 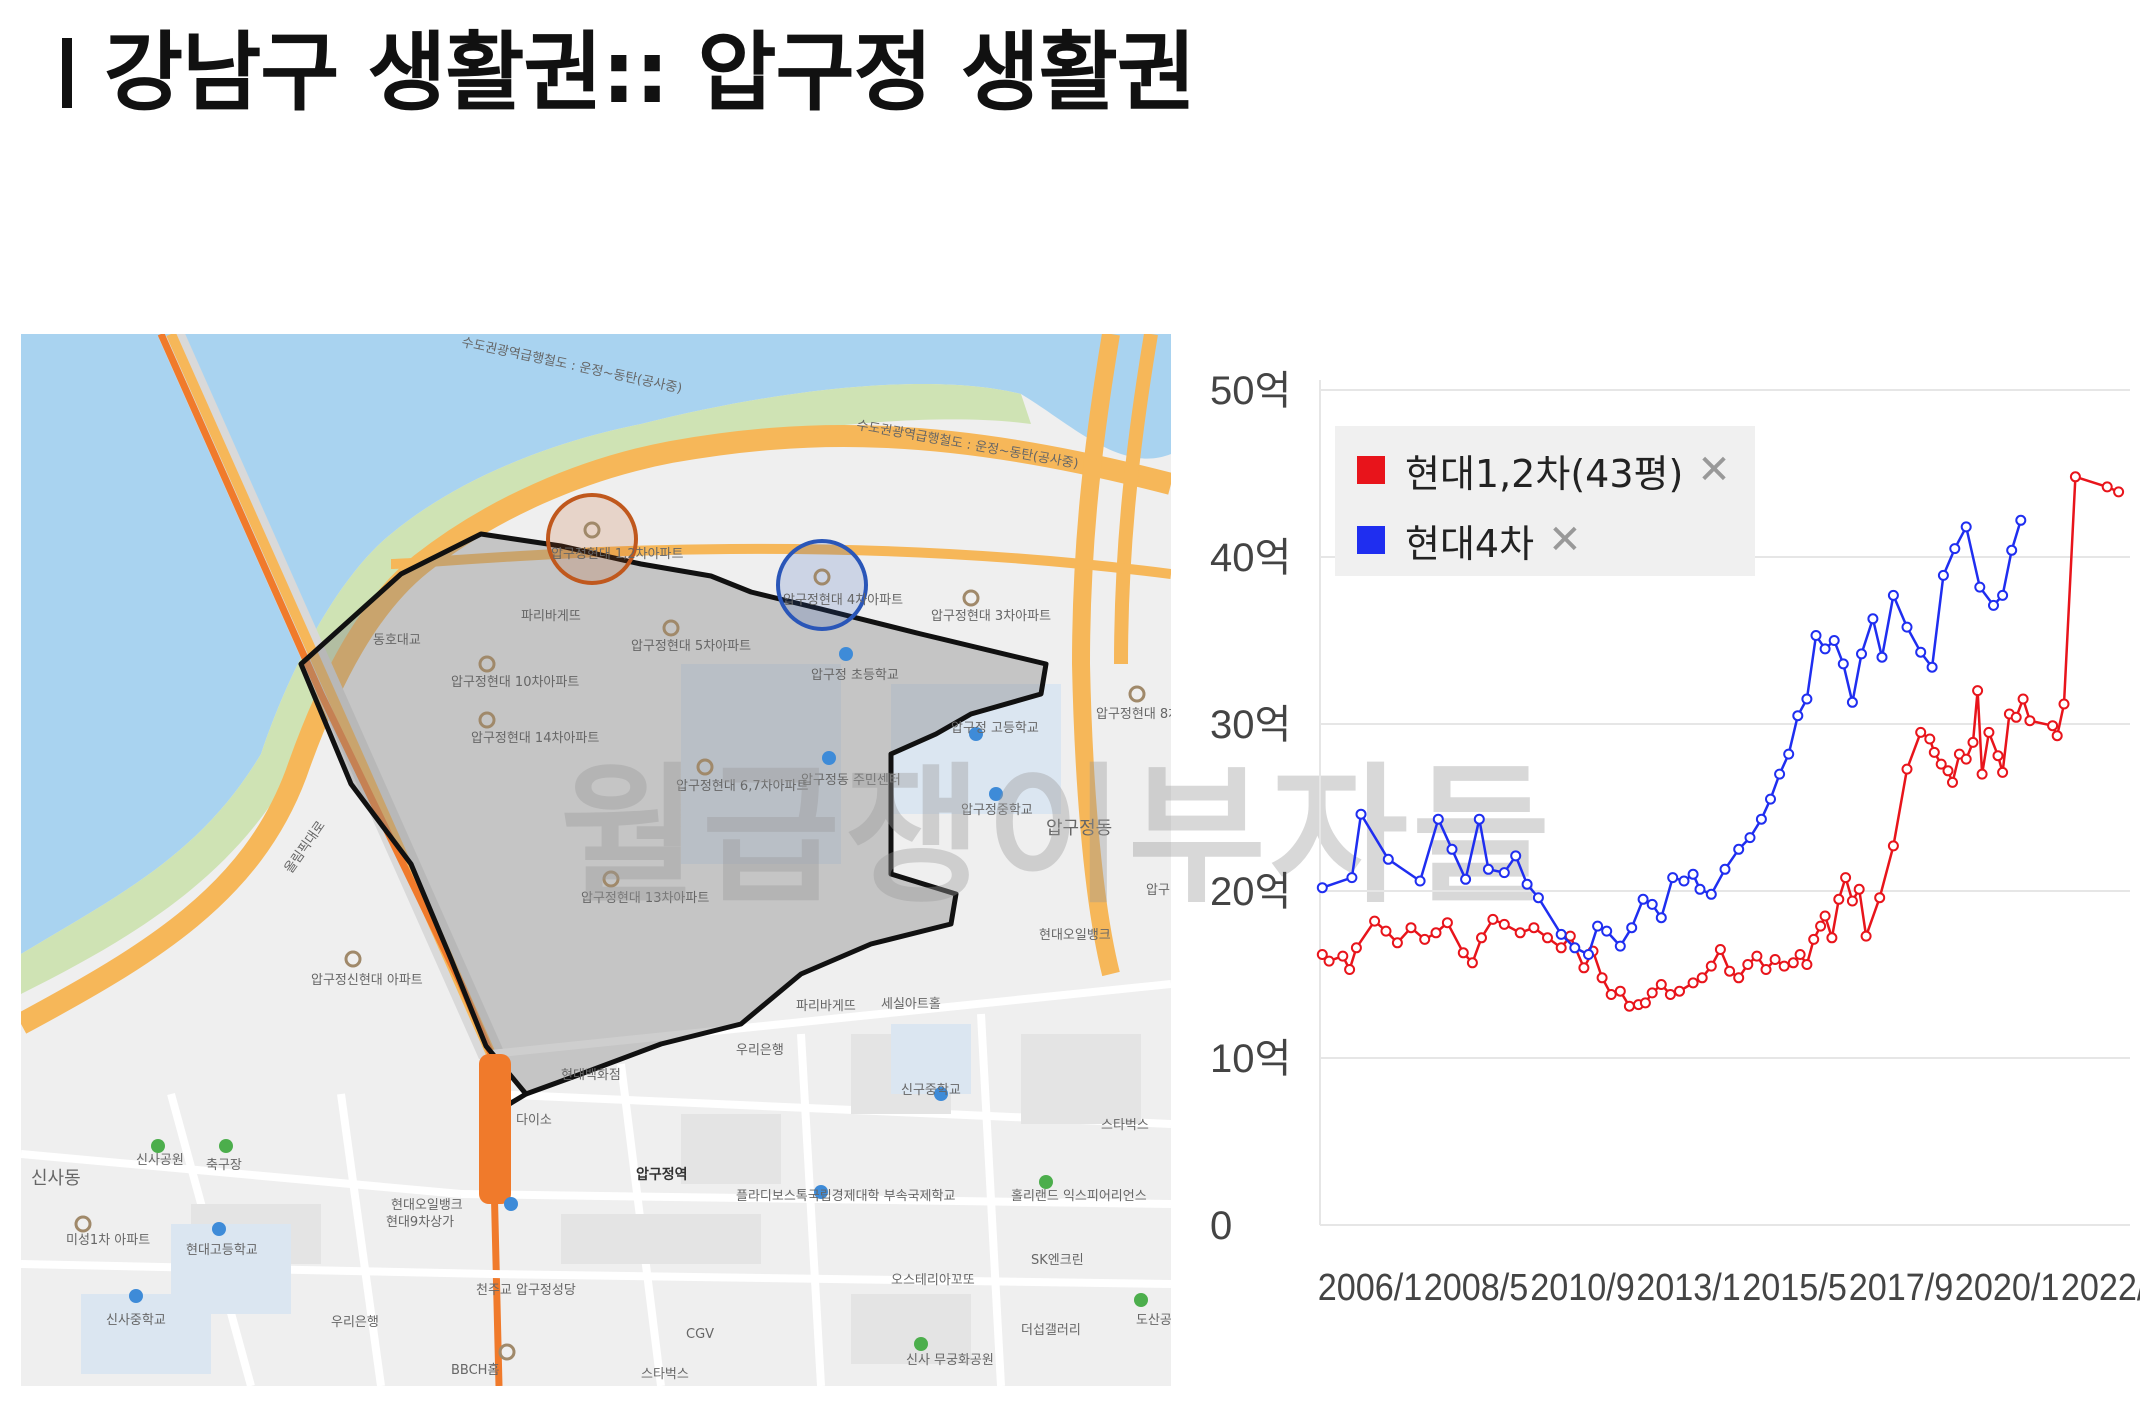 What do you see at coordinates (1714, 470) in the screenshot?
I see `remove-series-hyundai12-icon: ✕` at bounding box center [1714, 470].